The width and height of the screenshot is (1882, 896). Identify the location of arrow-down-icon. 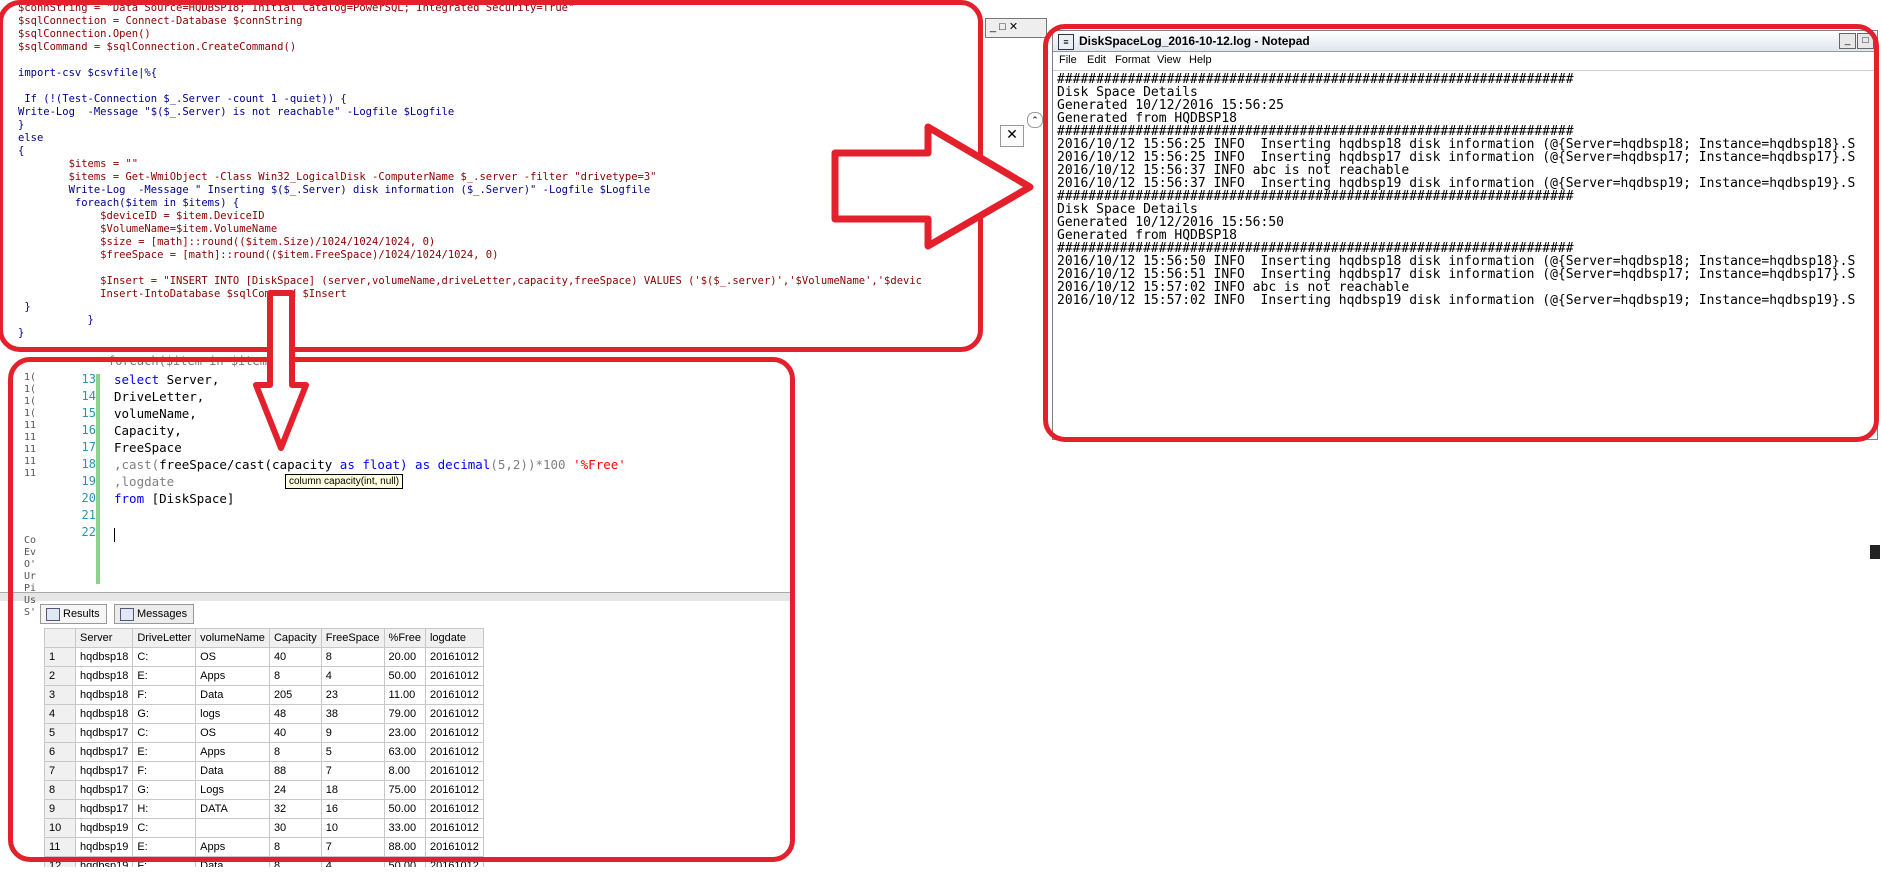
(281, 370).